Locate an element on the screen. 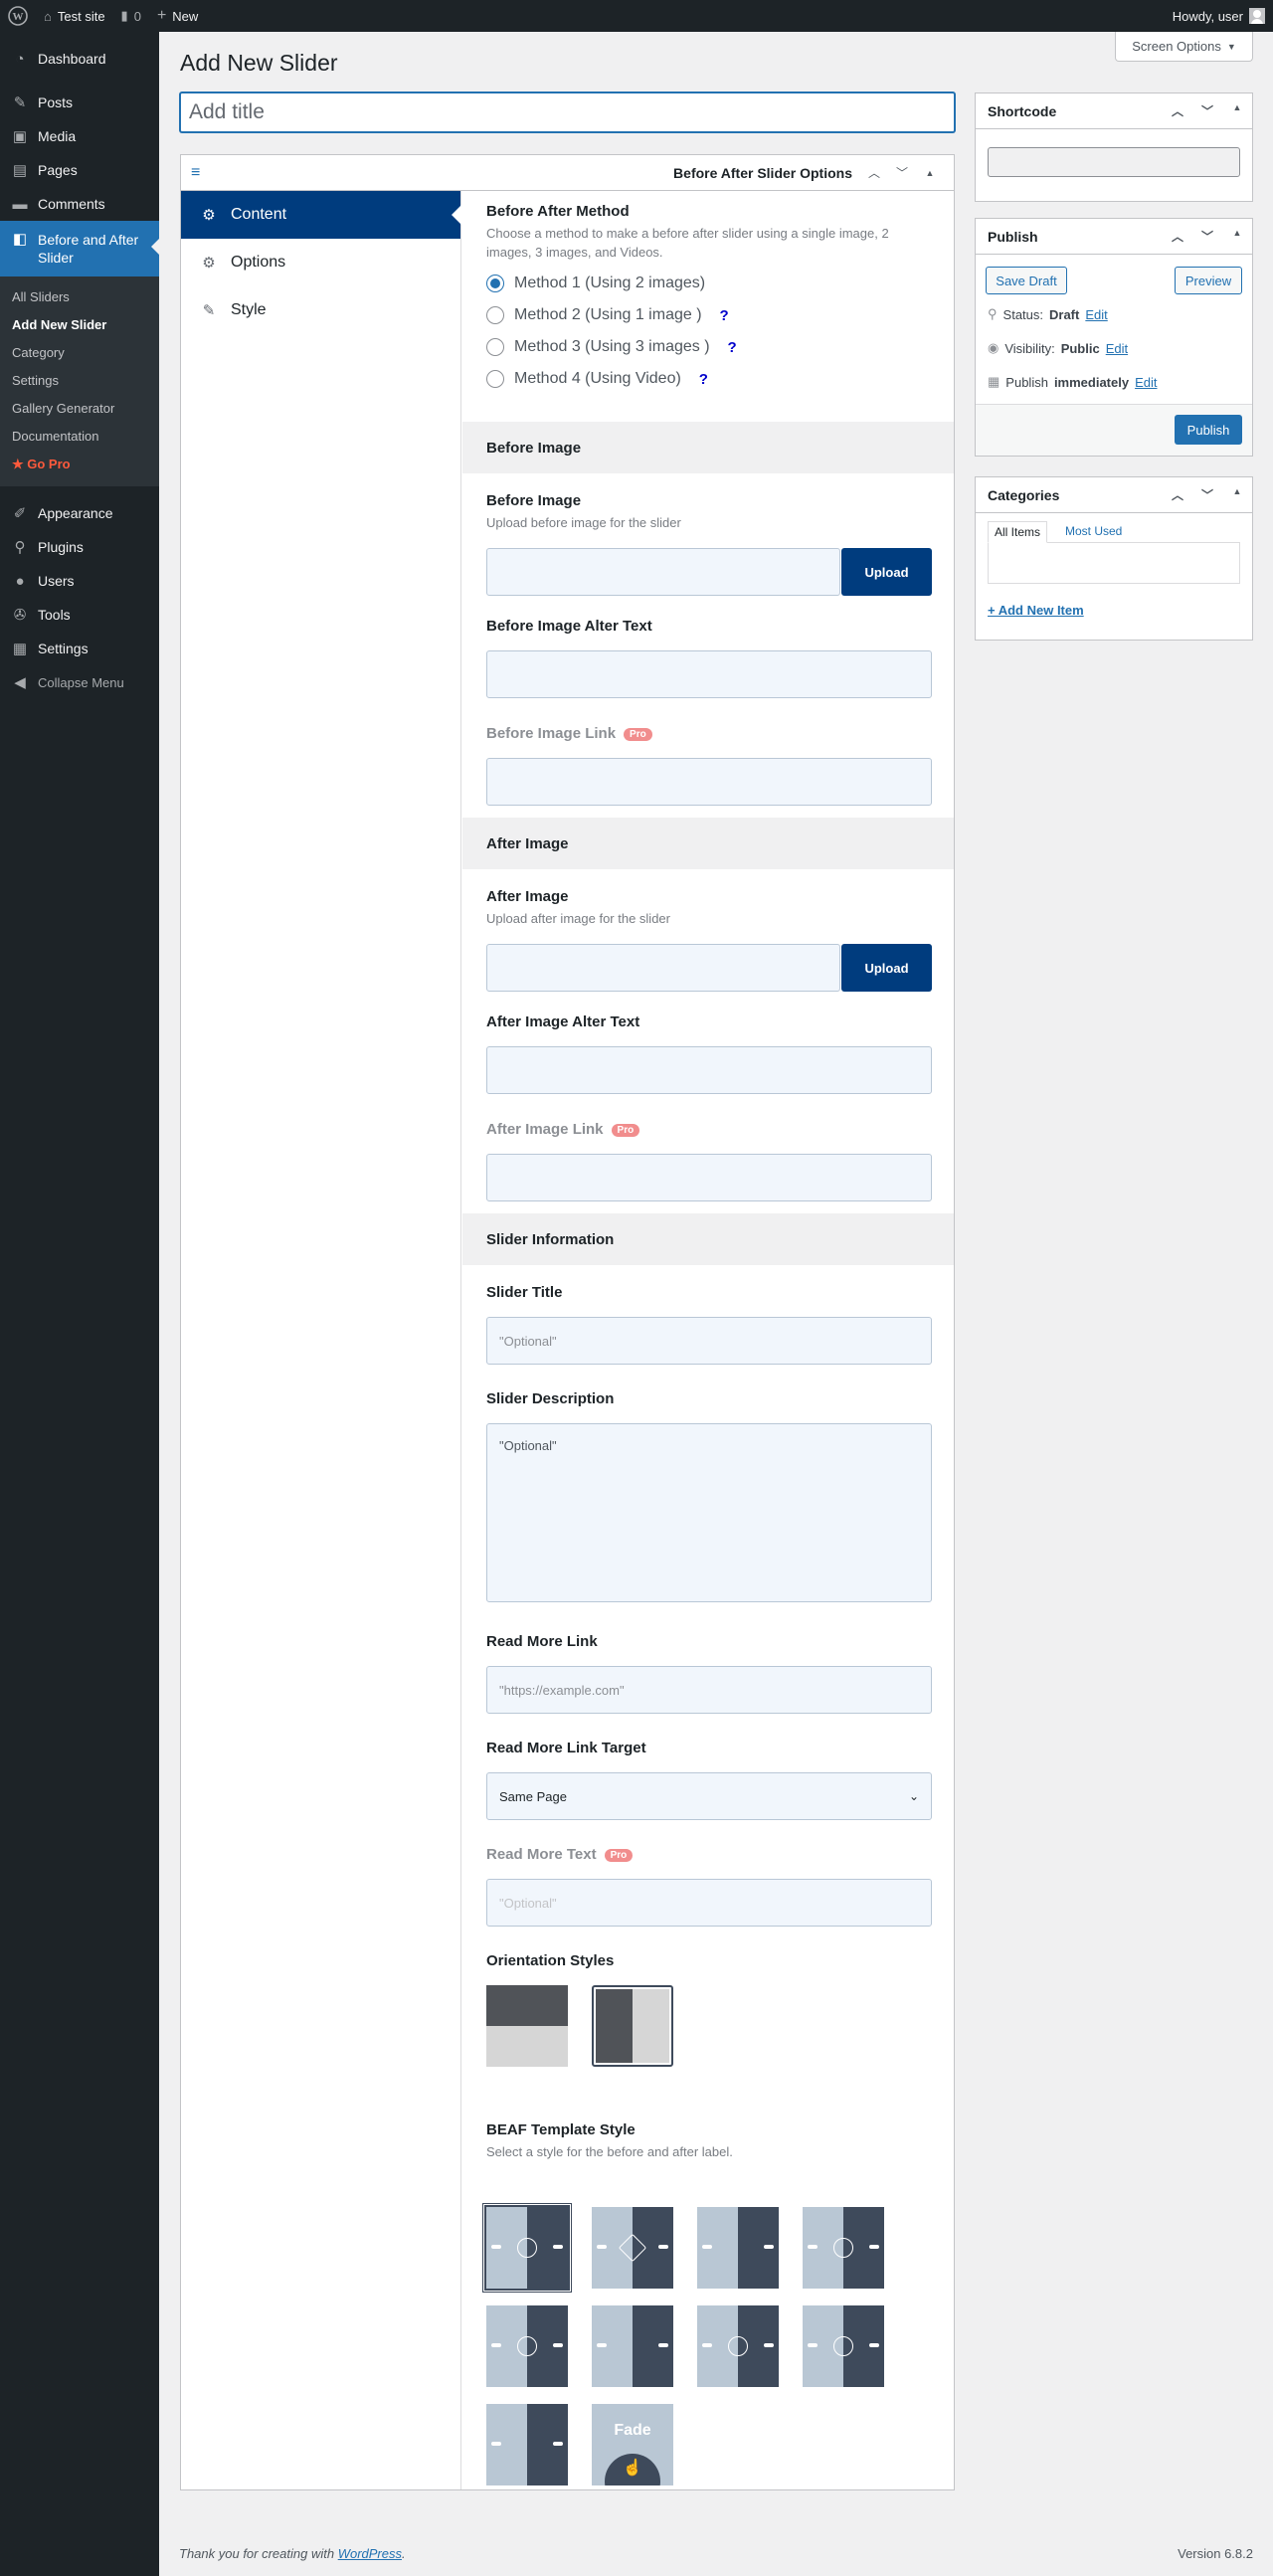  menu-media: ▣ Media is located at coordinates (79, 136).